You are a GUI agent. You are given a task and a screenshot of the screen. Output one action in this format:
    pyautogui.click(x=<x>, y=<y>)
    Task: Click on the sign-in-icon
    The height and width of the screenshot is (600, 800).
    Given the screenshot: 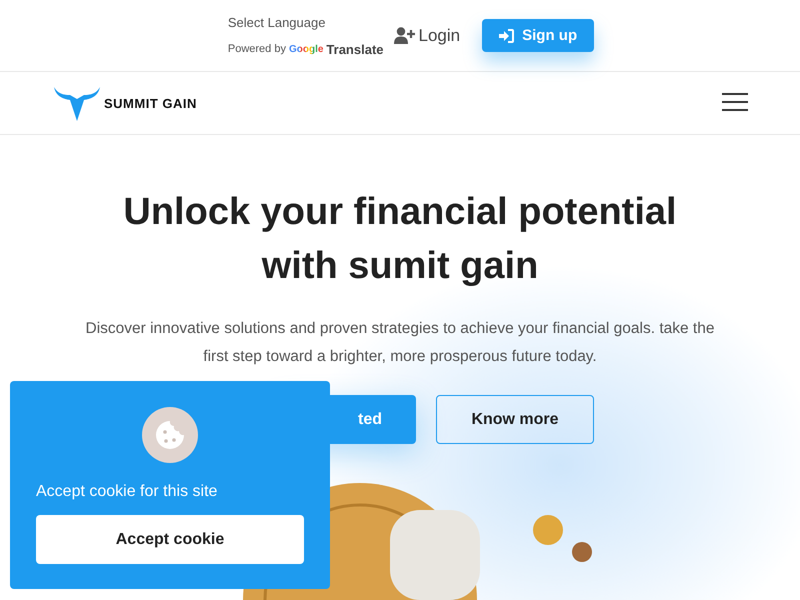 What is the action you would take?
    pyautogui.click(x=506, y=35)
    